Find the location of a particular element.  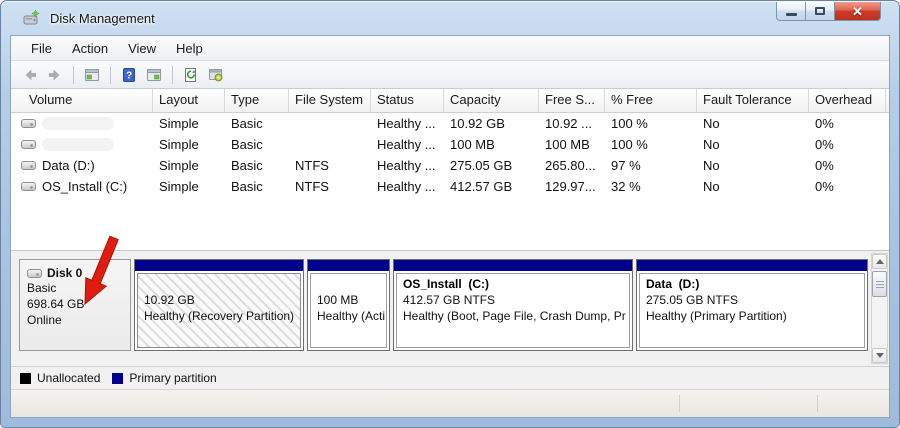

column-header-capacity: Capacity is located at coordinates (491, 100).